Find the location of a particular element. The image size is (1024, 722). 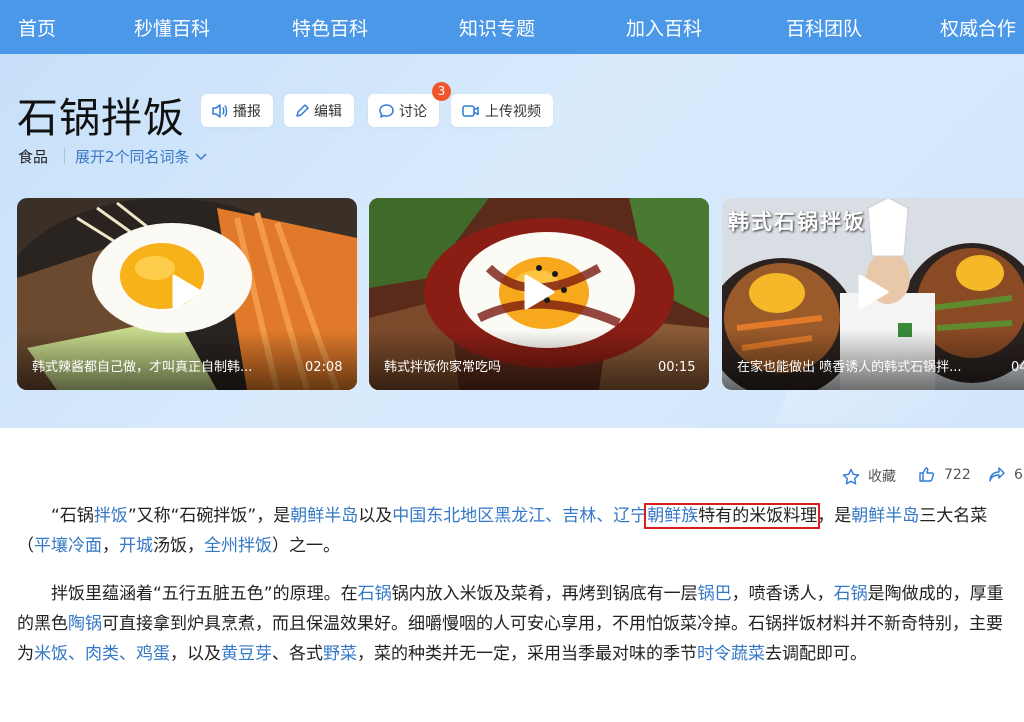

pencil-icon is located at coordinates (302, 110).